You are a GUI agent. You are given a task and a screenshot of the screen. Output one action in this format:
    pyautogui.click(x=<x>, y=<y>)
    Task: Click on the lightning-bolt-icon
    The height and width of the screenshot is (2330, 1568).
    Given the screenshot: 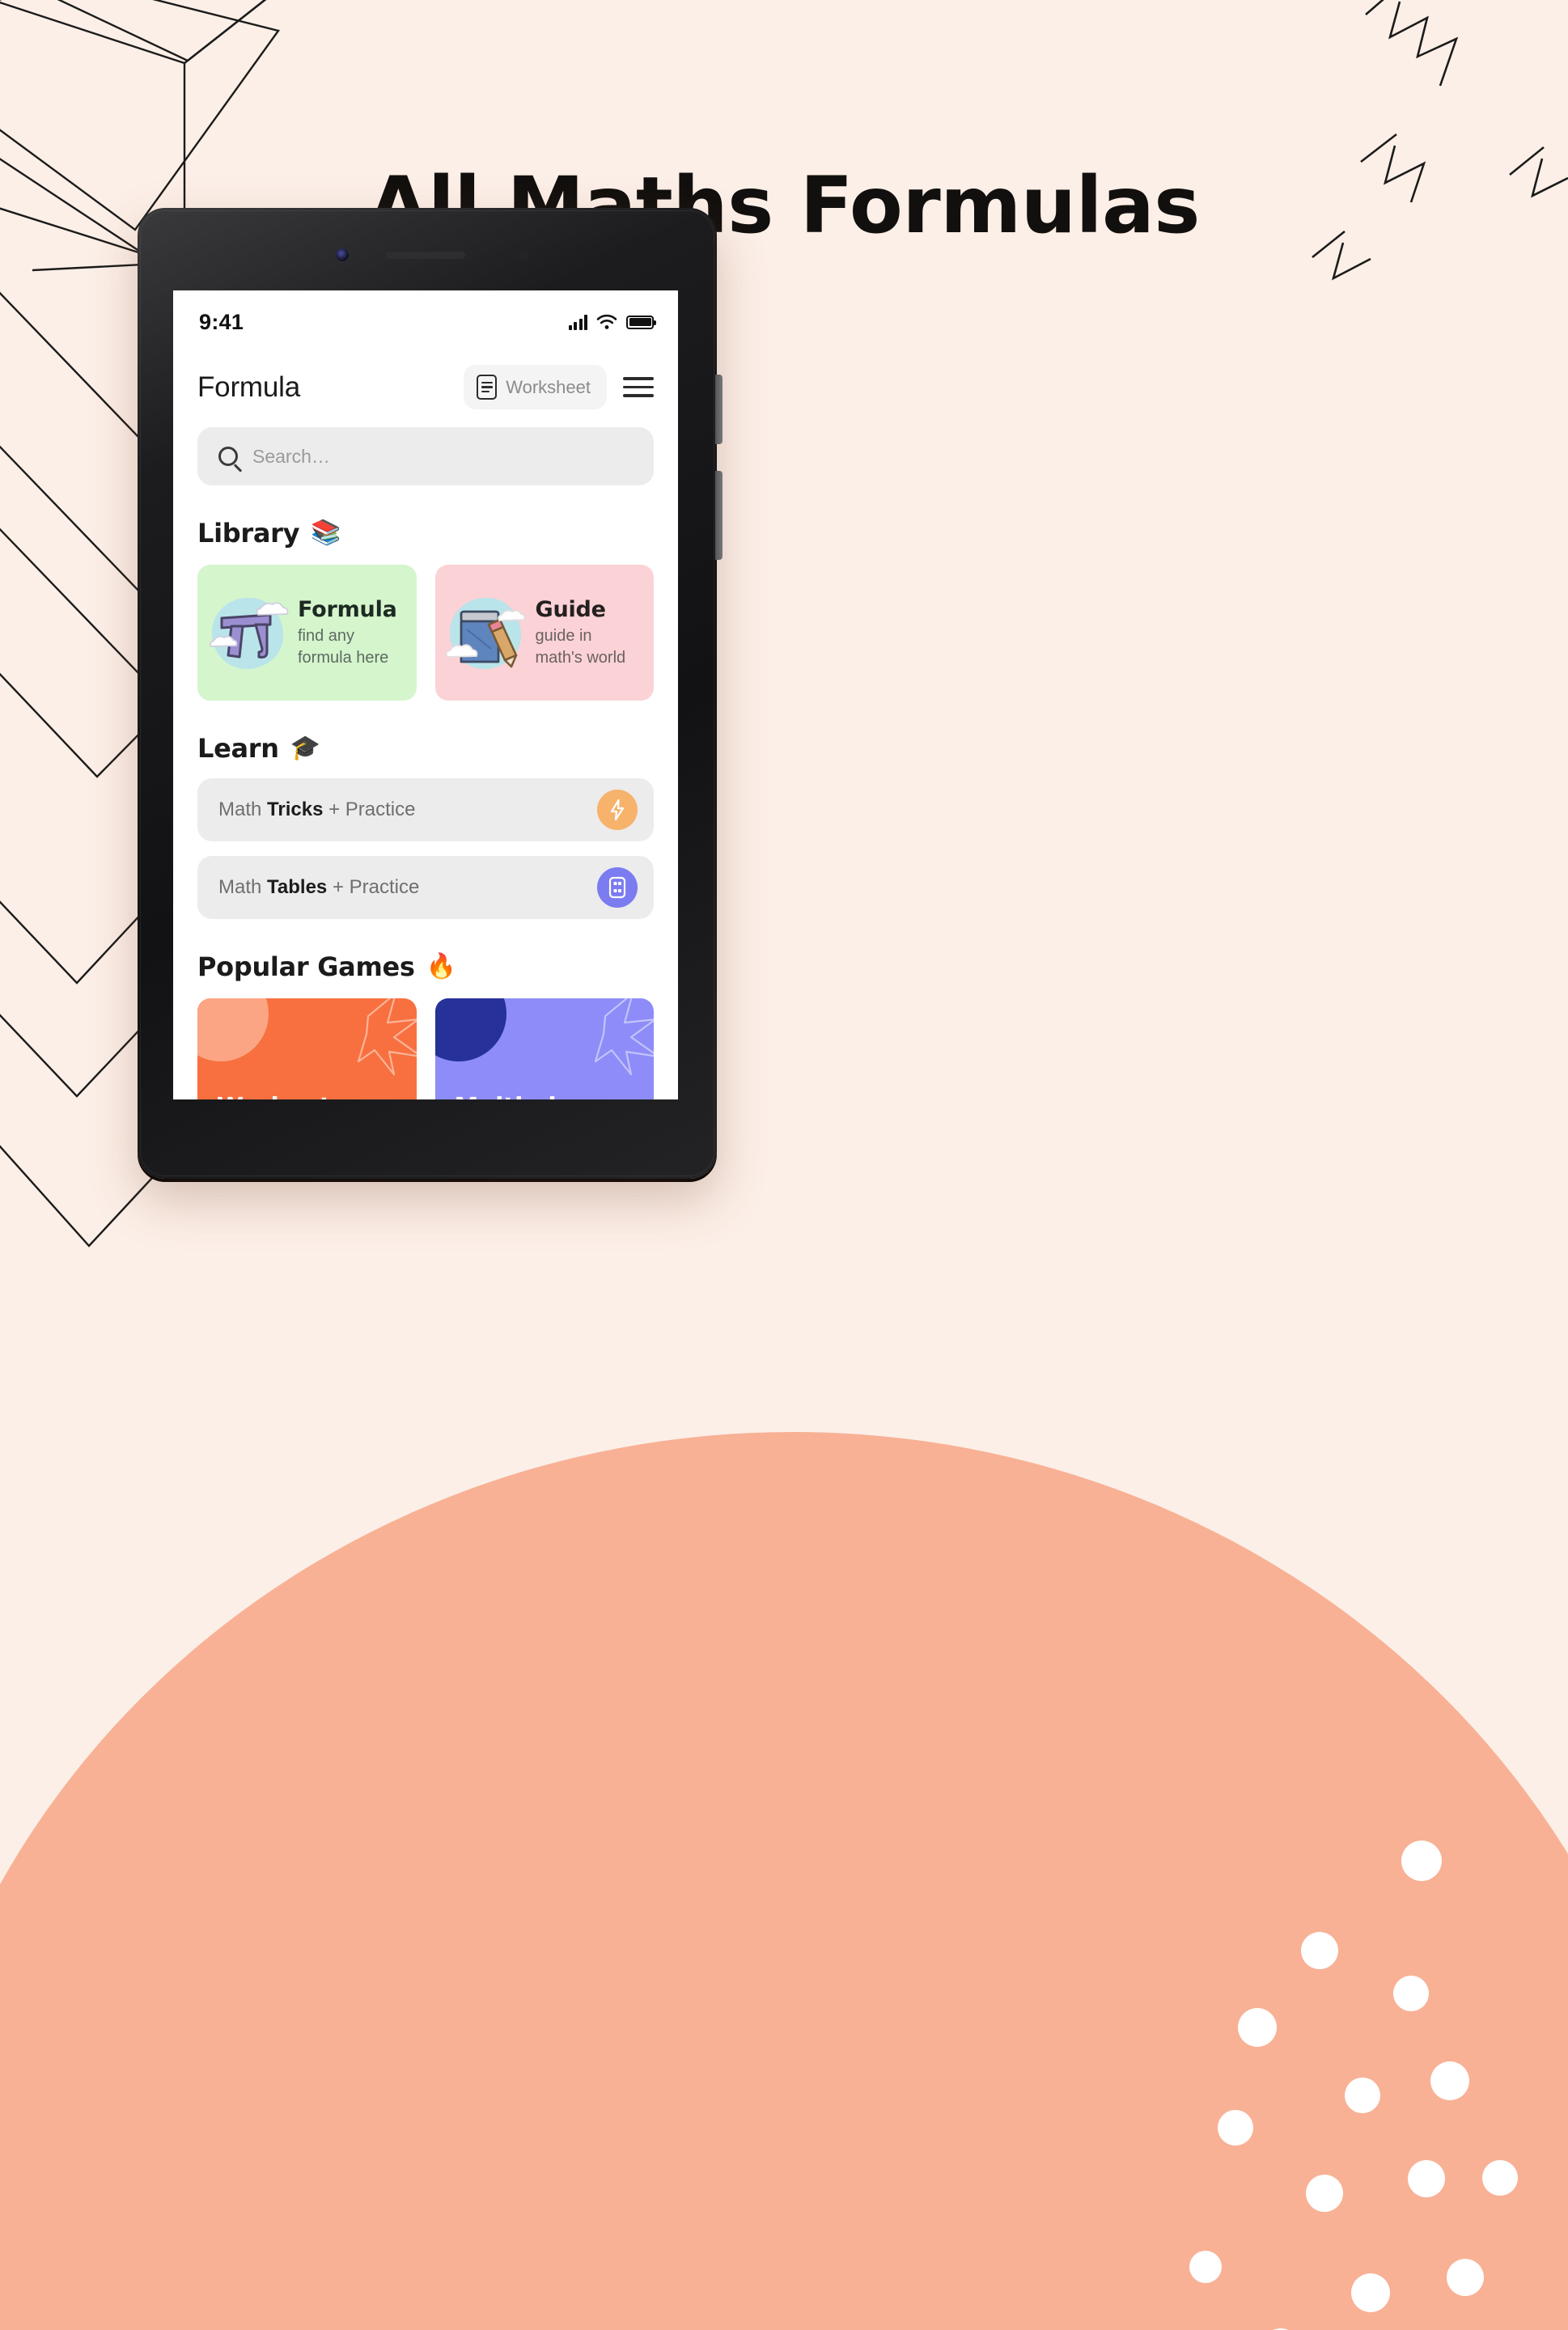 What is the action you would take?
    pyautogui.click(x=618, y=810)
    